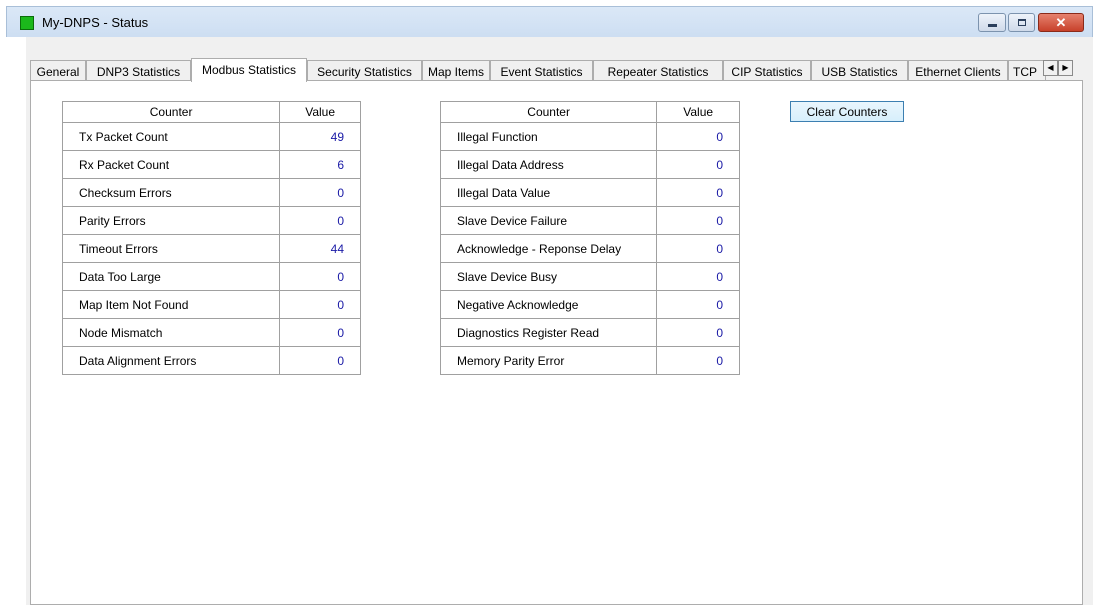  Describe the element at coordinates (27, 23) in the screenshot. I see `app-icon` at that location.